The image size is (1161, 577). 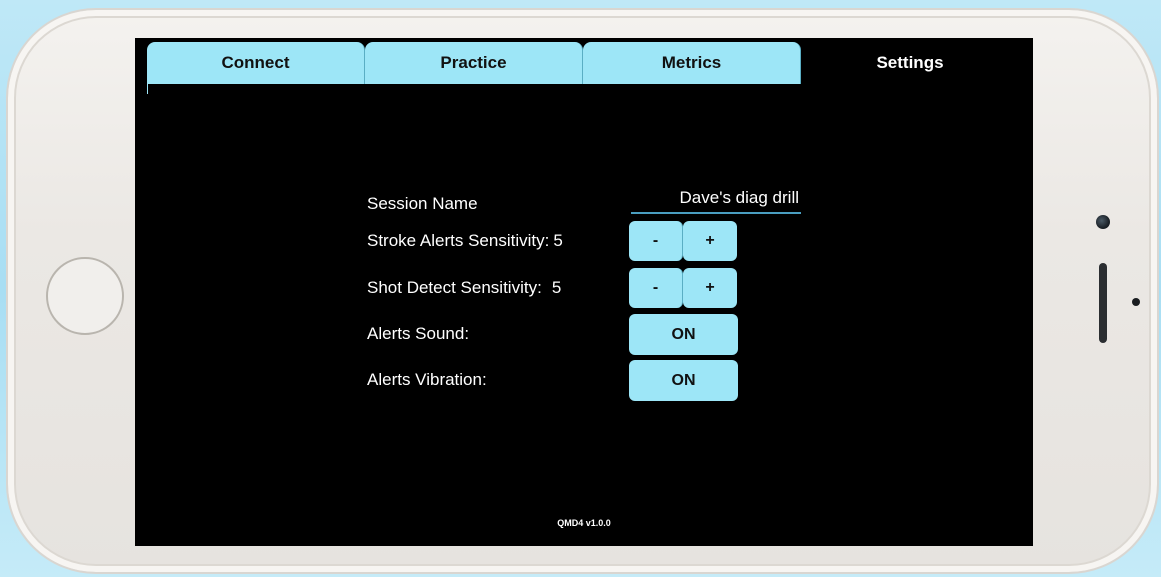 I want to click on stroke-alerts-stepper: - +, so click(x=683, y=241).